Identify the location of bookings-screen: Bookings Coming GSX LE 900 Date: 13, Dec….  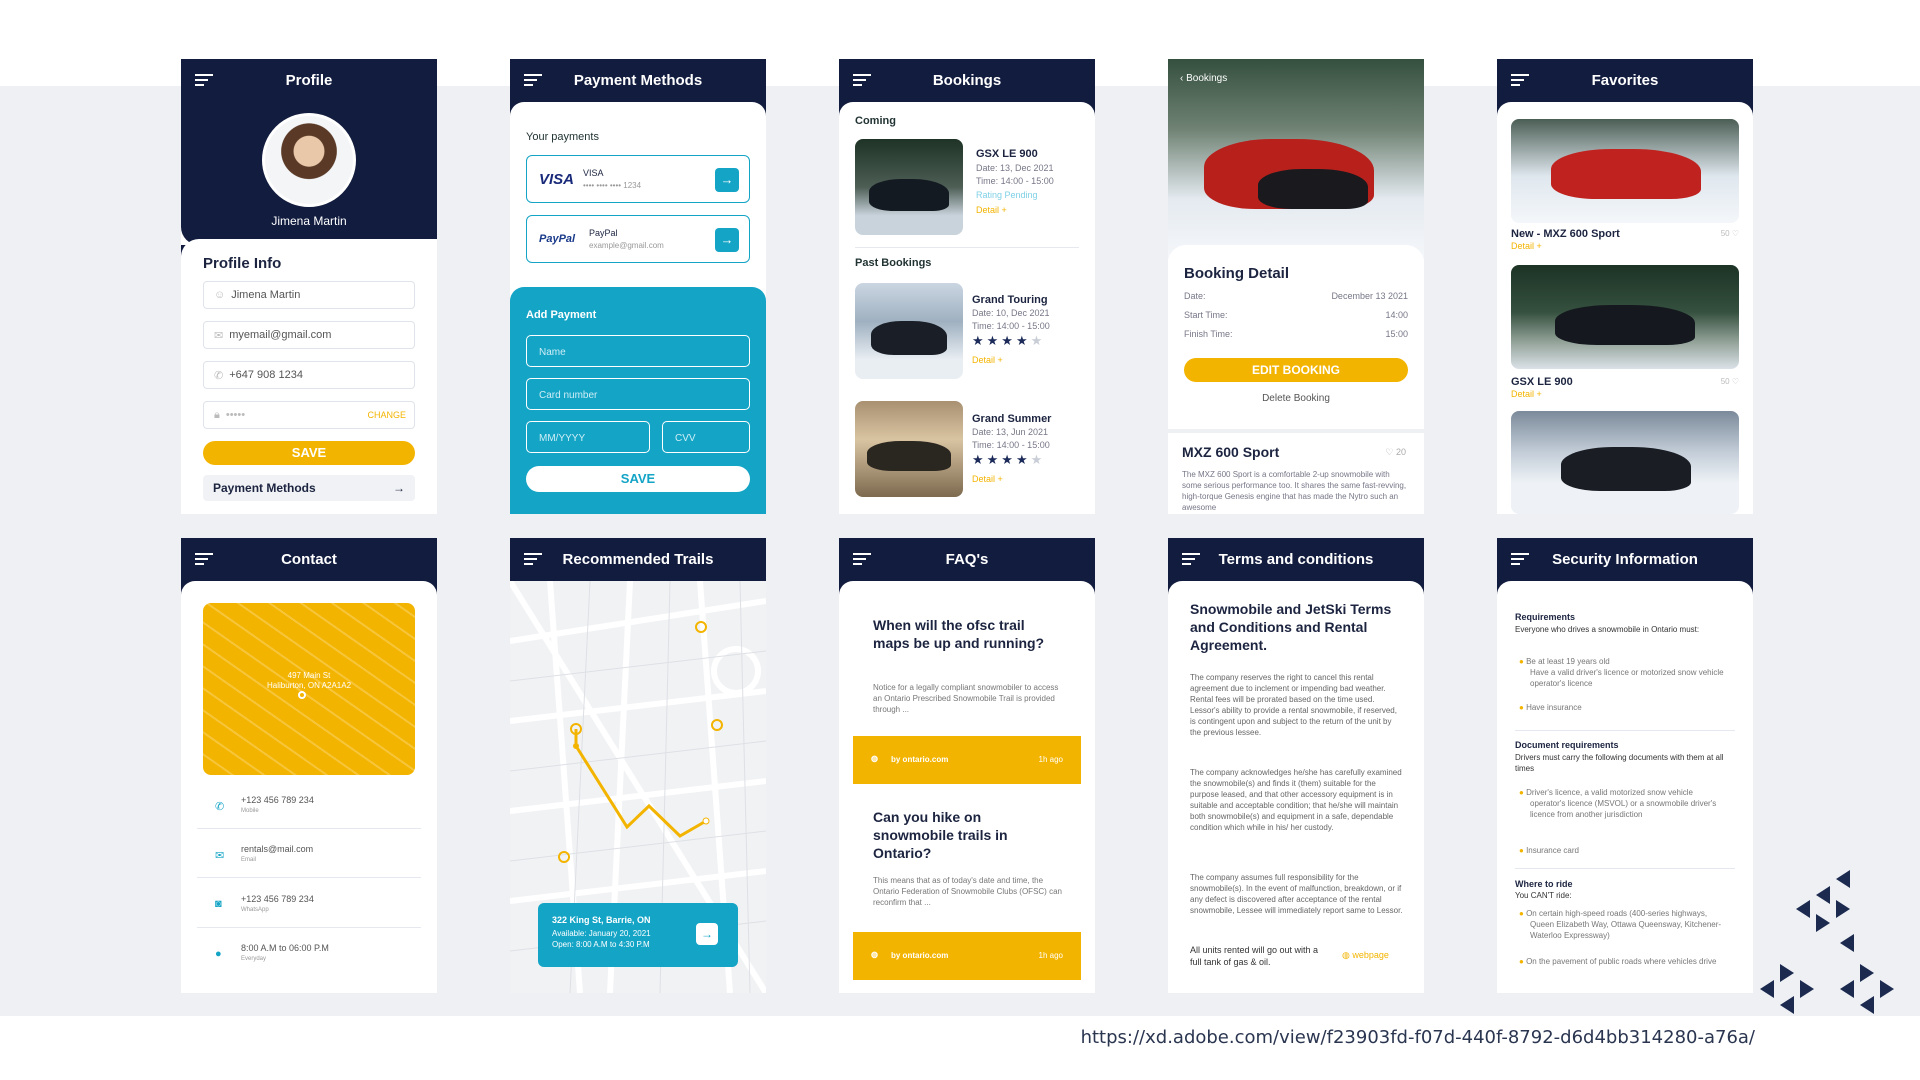
(967, 286).